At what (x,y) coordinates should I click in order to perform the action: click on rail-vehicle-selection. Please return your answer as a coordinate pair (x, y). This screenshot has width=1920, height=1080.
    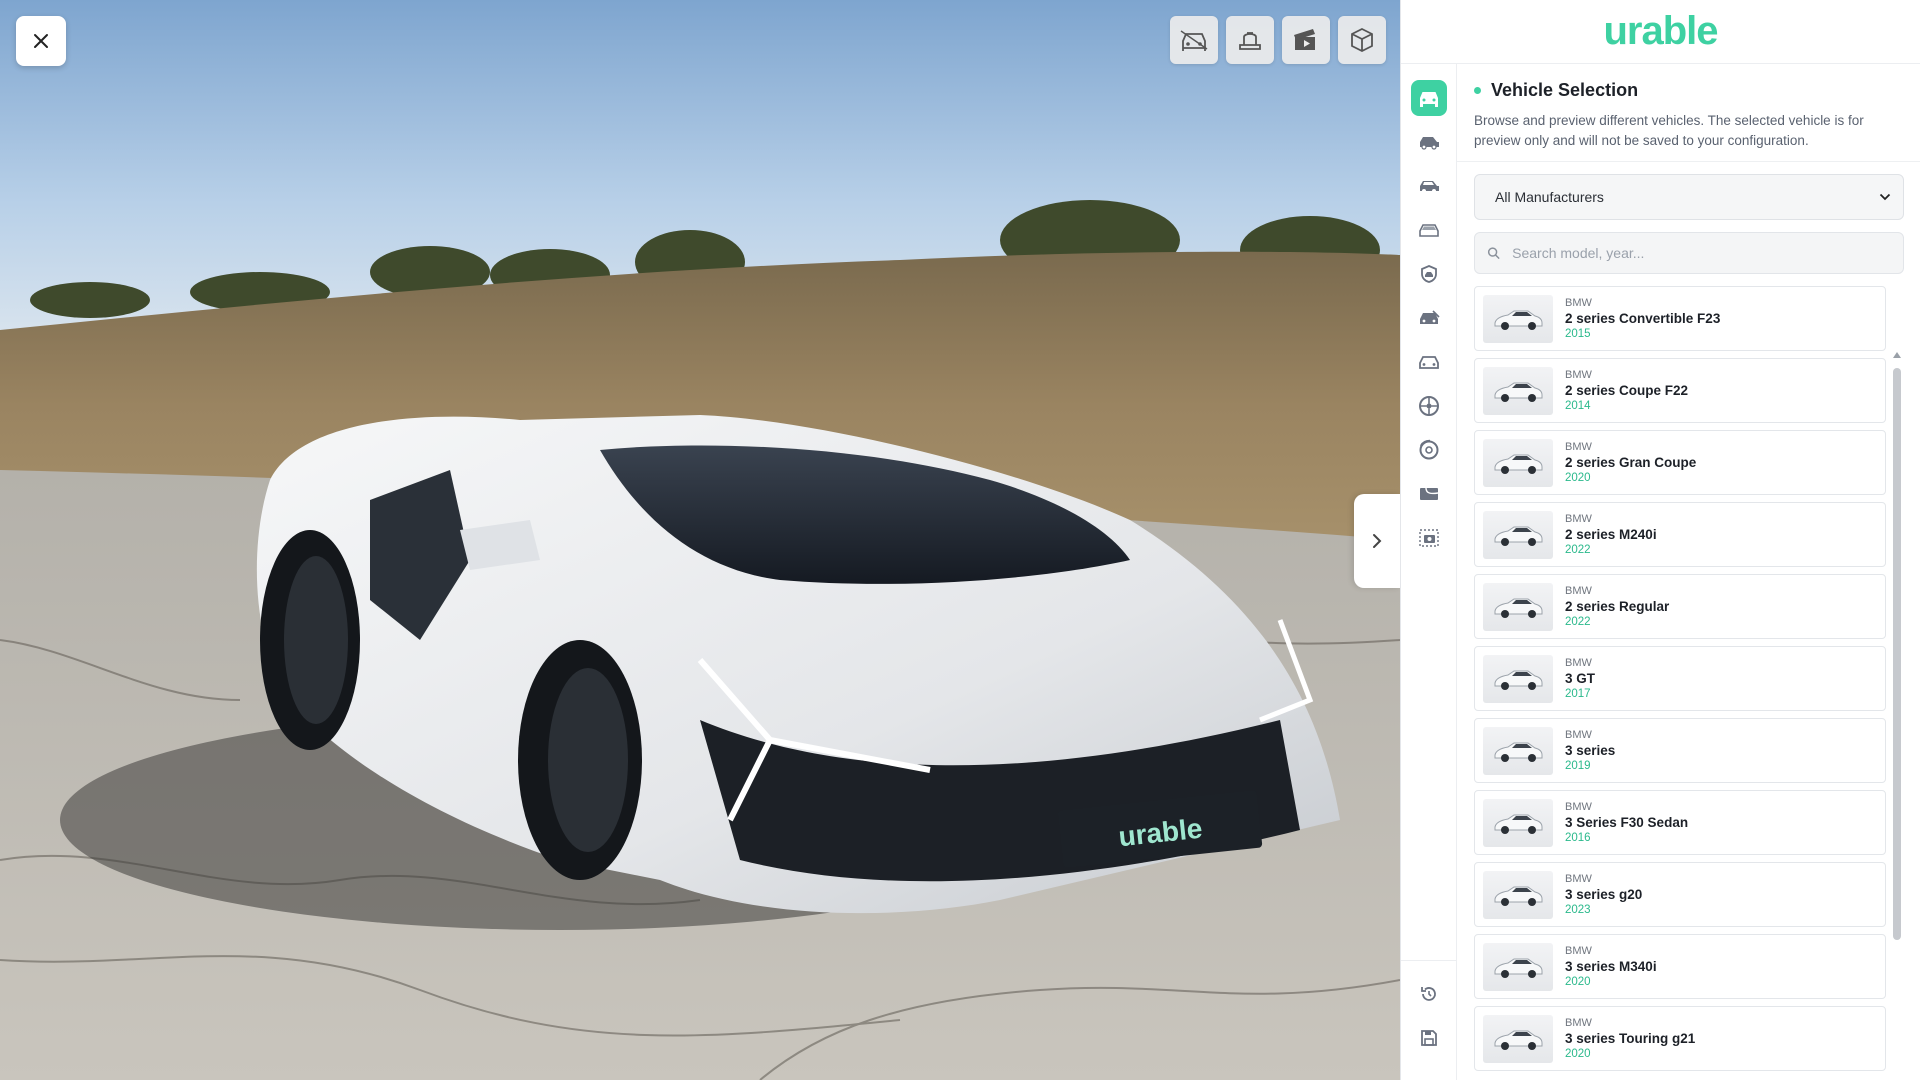
    Looking at the image, I should click on (1429, 98).